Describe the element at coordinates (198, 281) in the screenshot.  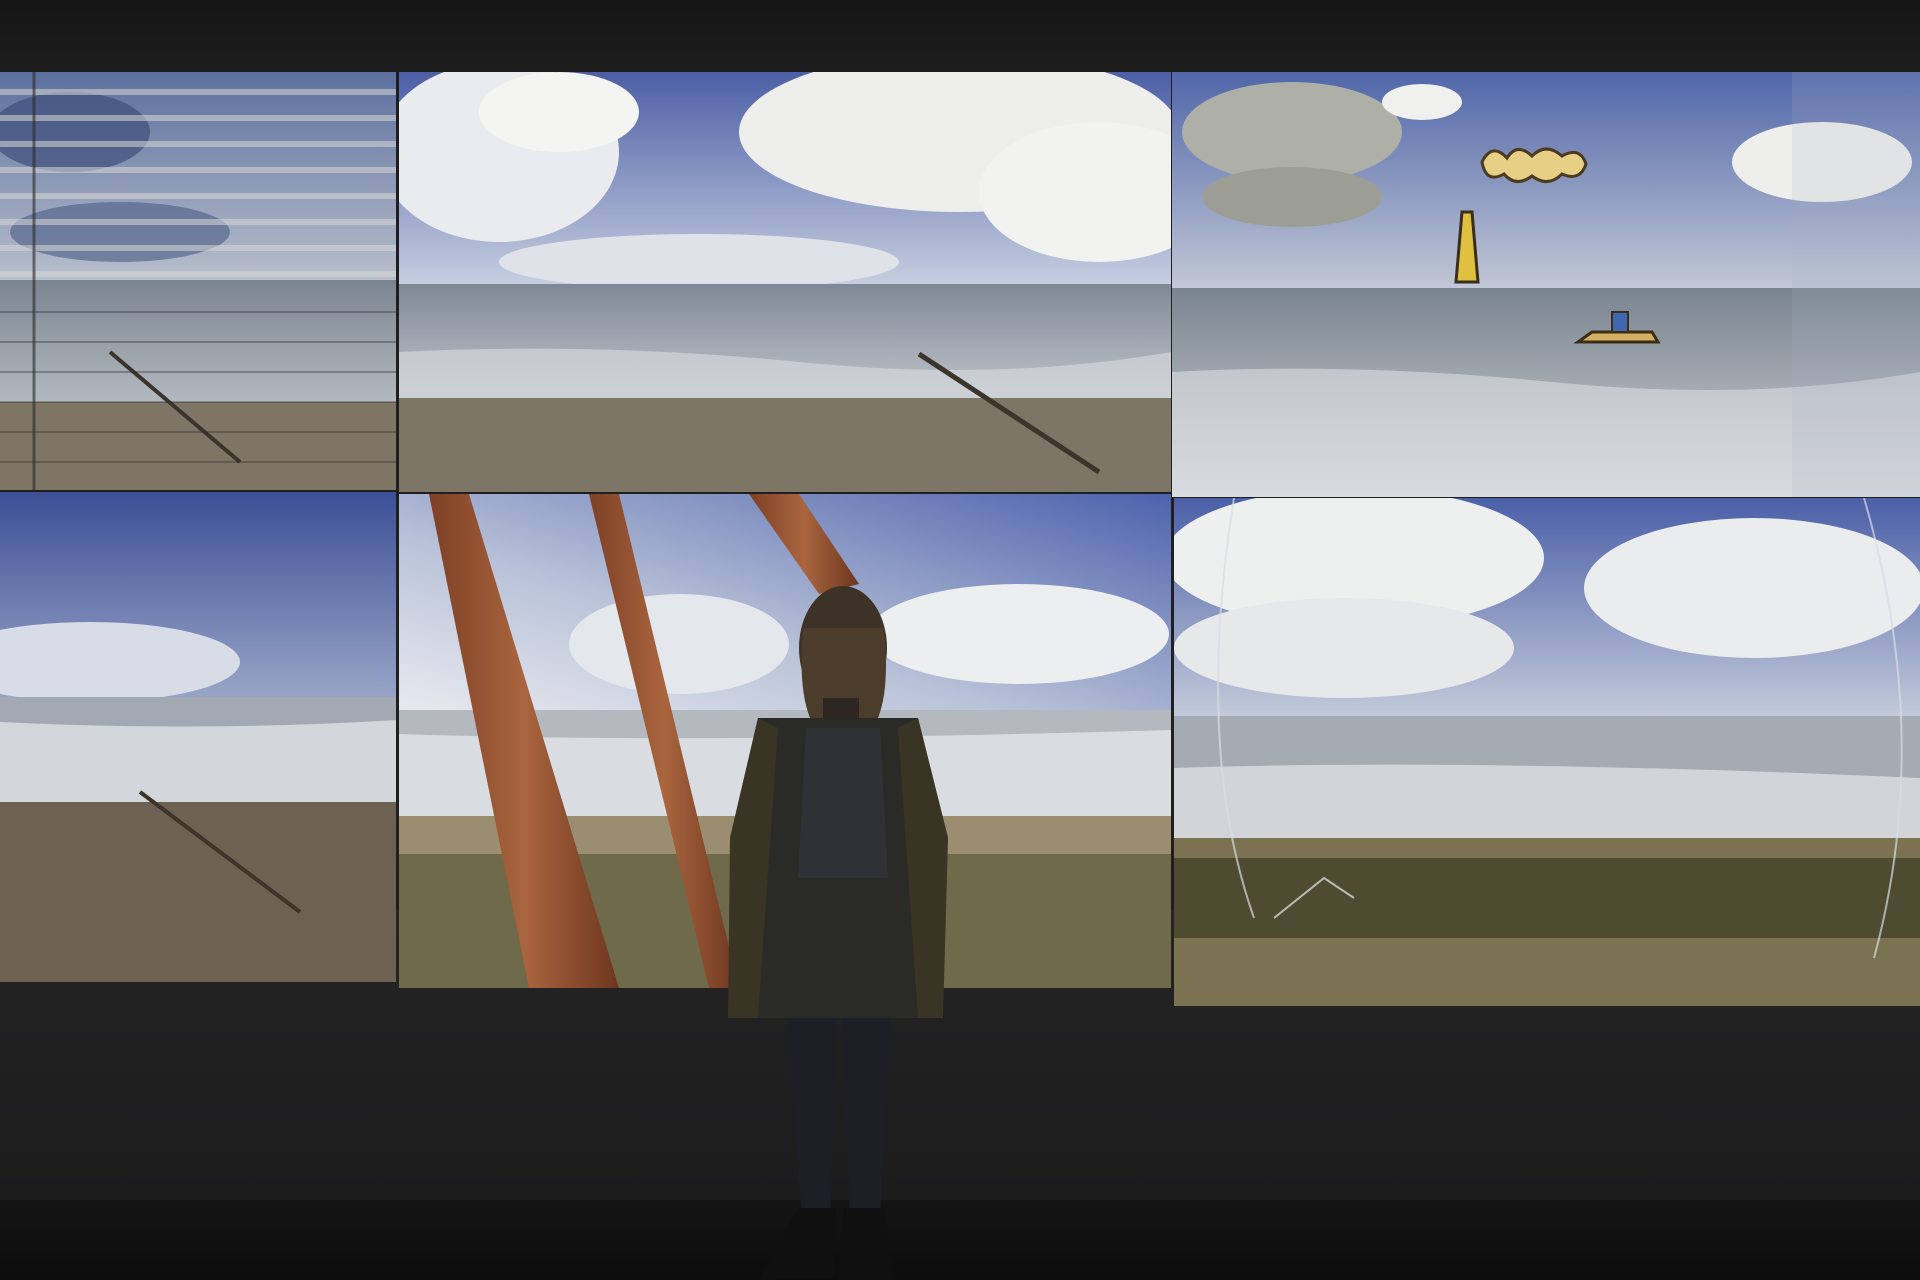
I see `panel-top-left-blinds` at that location.